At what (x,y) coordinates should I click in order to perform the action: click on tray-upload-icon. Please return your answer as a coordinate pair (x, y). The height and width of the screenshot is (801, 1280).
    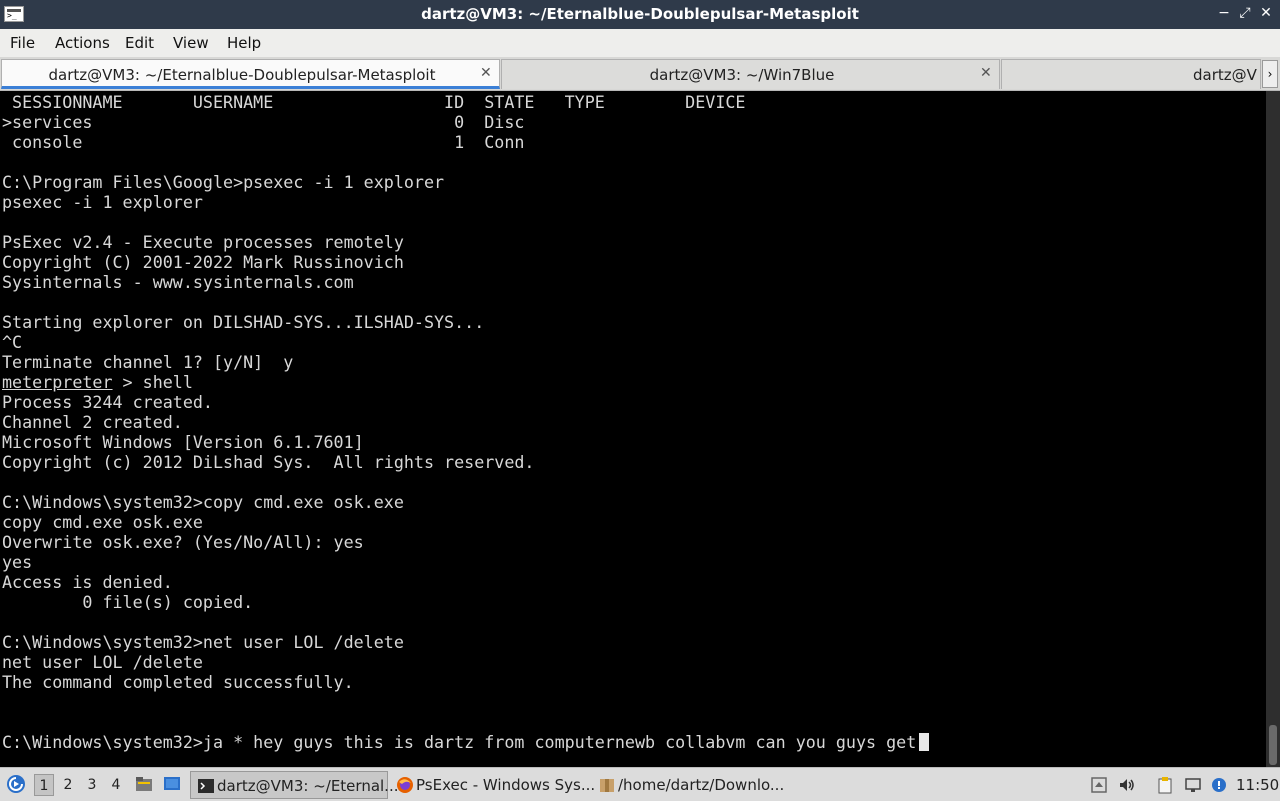
    Looking at the image, I should click on (1099, 785).